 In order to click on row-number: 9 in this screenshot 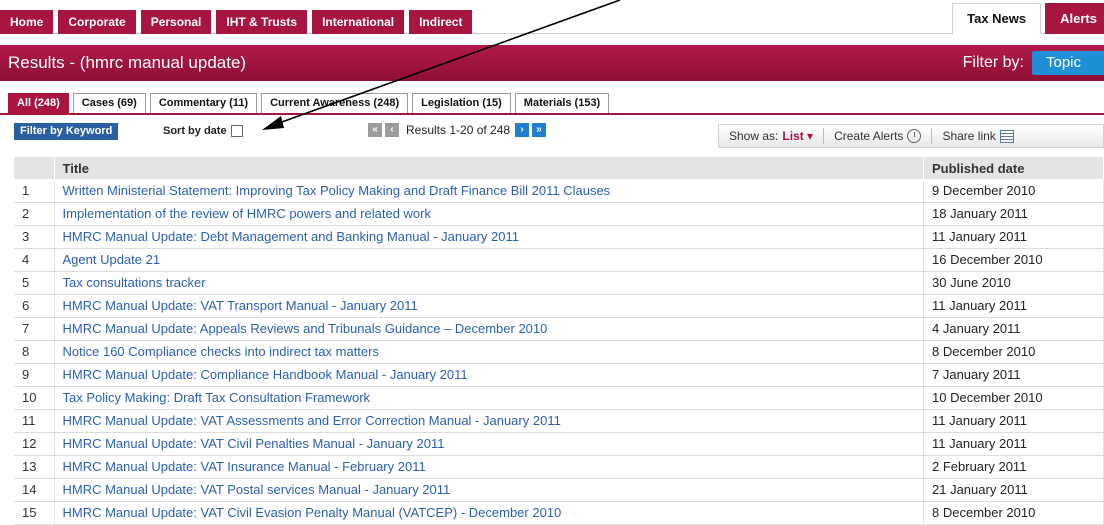, I will do `click(34, 375)`.